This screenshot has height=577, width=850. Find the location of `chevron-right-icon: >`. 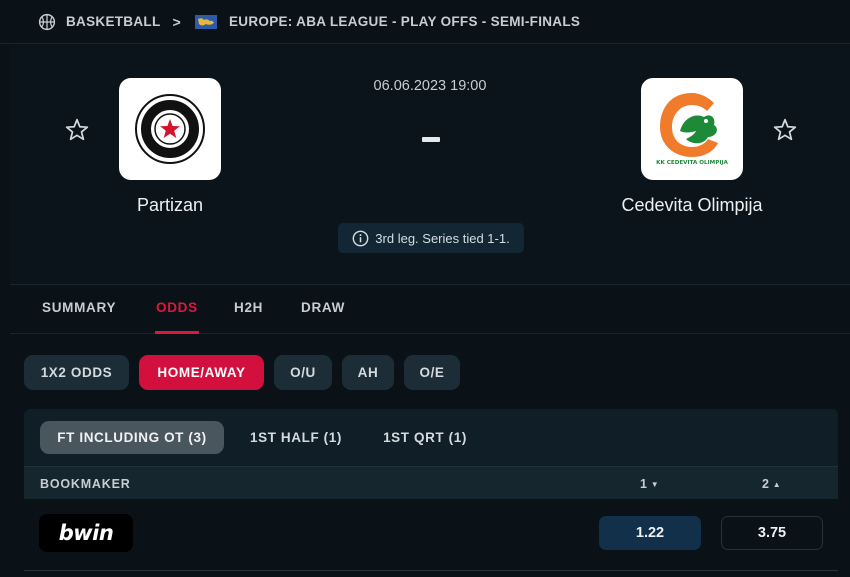

chevron-right-icon: > is located at coordinates (176, 21).